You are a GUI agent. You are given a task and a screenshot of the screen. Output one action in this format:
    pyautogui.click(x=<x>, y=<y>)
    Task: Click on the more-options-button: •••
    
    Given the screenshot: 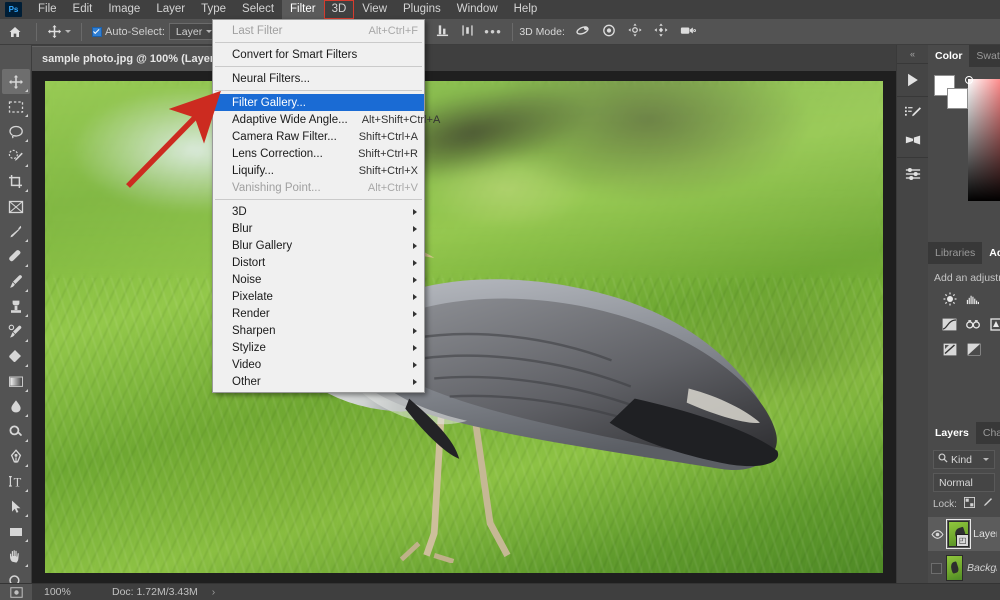 What is the action you would take?
    pyautogui.click(x=493, y=31)
    